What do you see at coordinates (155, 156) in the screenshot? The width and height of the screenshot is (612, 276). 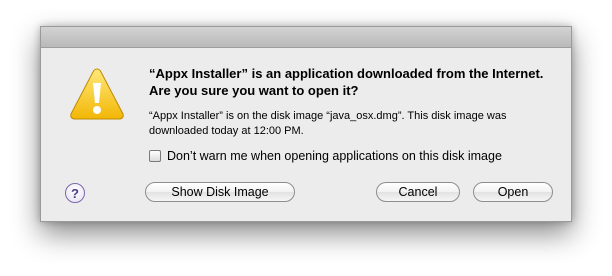 I see `dont-warn-checkbox` at bounding box center [155, 156].